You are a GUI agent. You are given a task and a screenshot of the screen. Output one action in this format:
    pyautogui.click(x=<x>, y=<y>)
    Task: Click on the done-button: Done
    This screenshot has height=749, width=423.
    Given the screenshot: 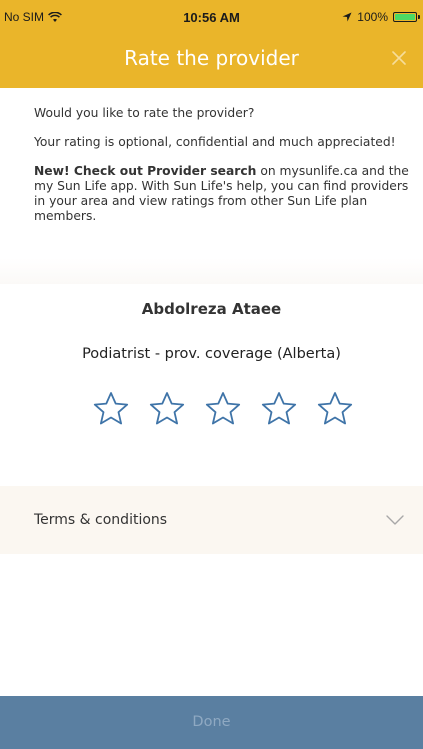 What is the action you would take?
    pyautogui.click(x=211, y=722)
    